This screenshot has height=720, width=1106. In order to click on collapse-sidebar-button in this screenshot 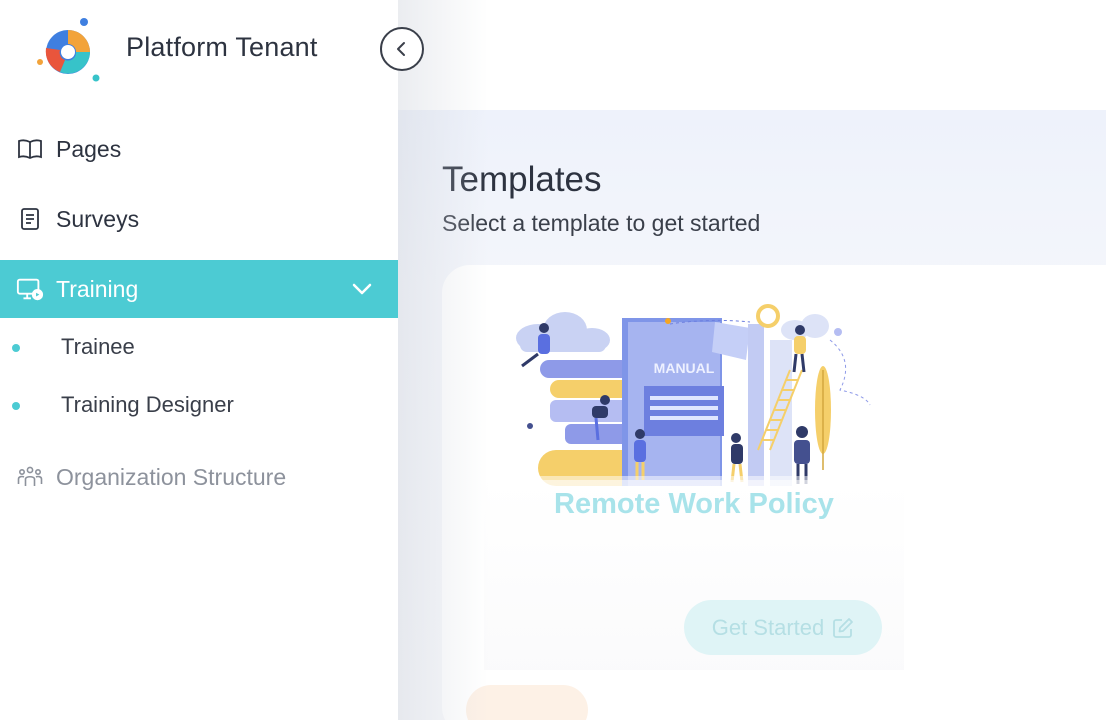, I will do `click(402, 49)`.